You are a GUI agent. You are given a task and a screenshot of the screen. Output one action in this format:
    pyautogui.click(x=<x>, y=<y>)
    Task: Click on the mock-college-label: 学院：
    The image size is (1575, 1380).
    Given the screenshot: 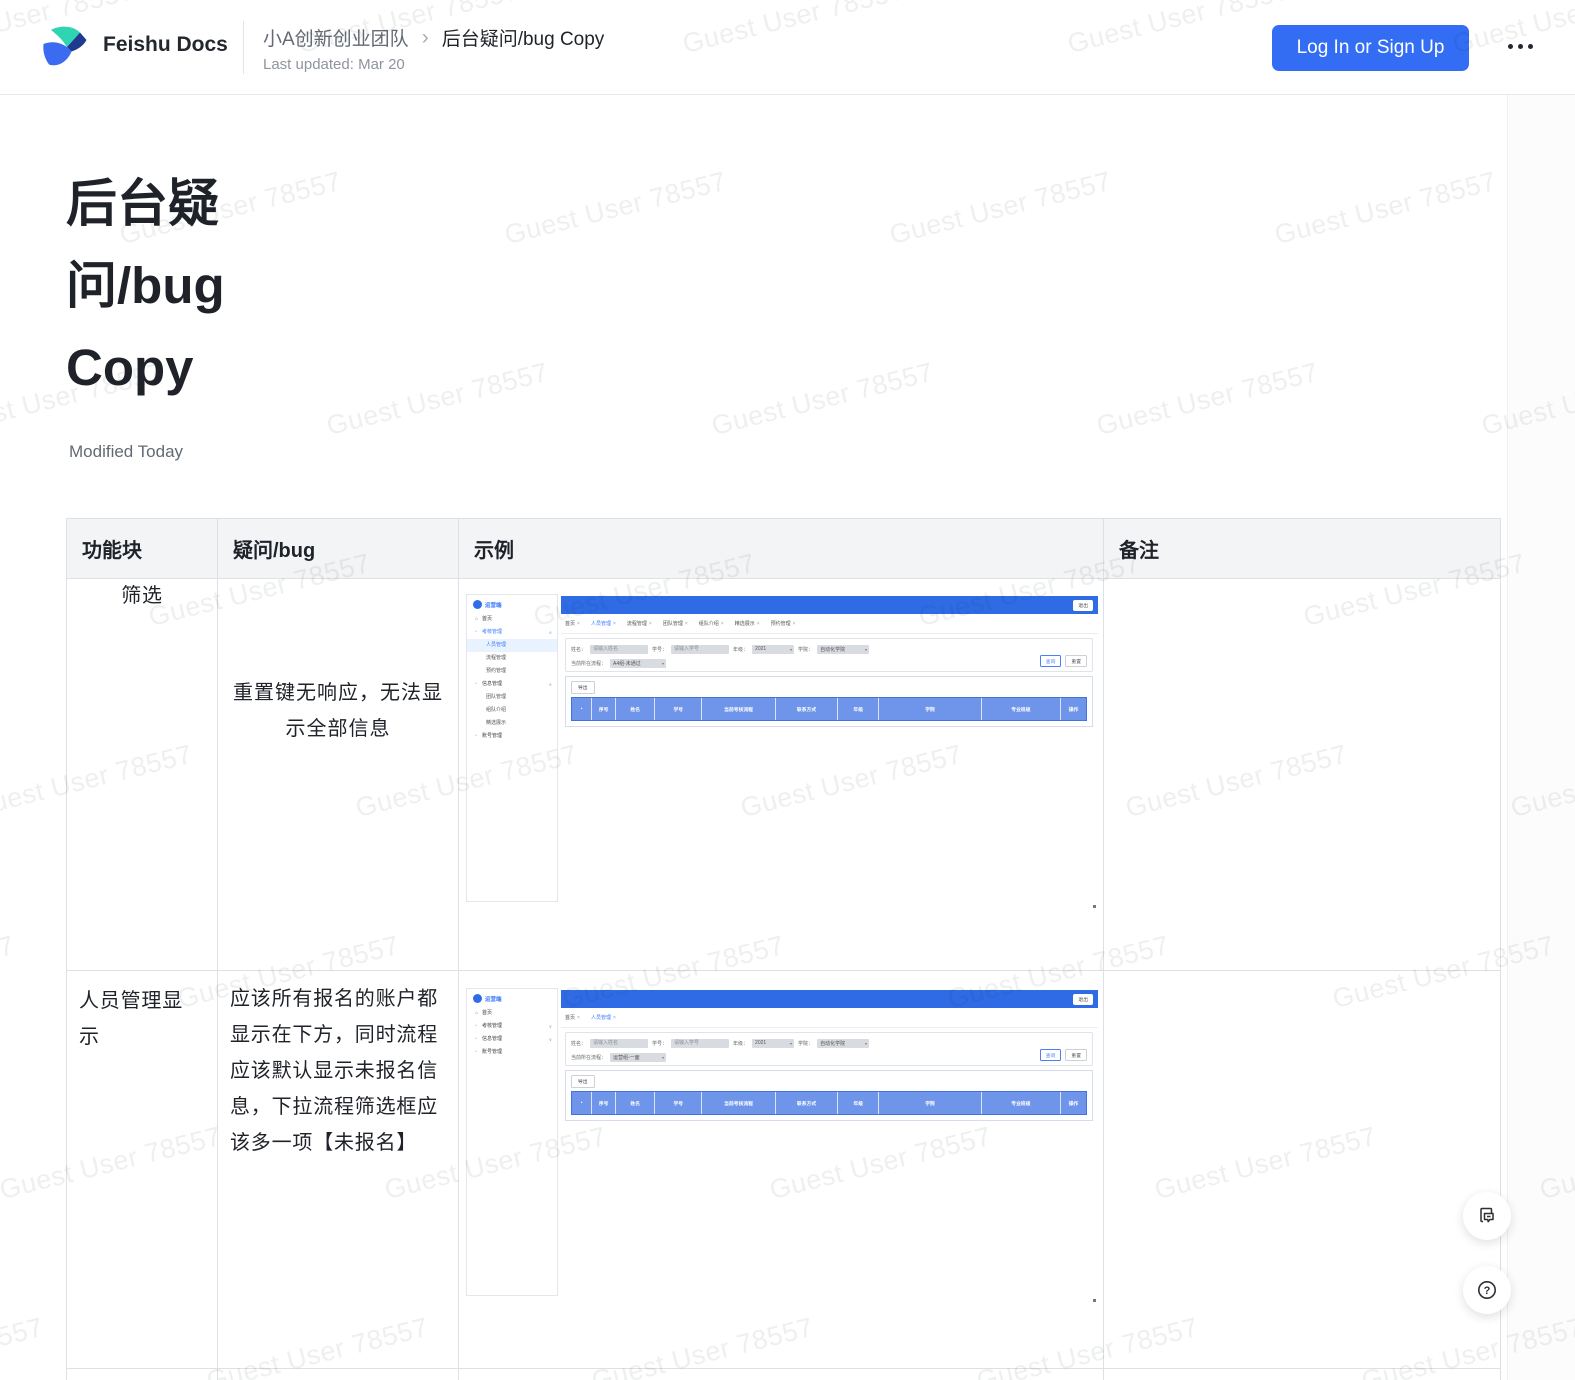 What is the action you would take?
    pyautogui.click(x=806, y=649)
    